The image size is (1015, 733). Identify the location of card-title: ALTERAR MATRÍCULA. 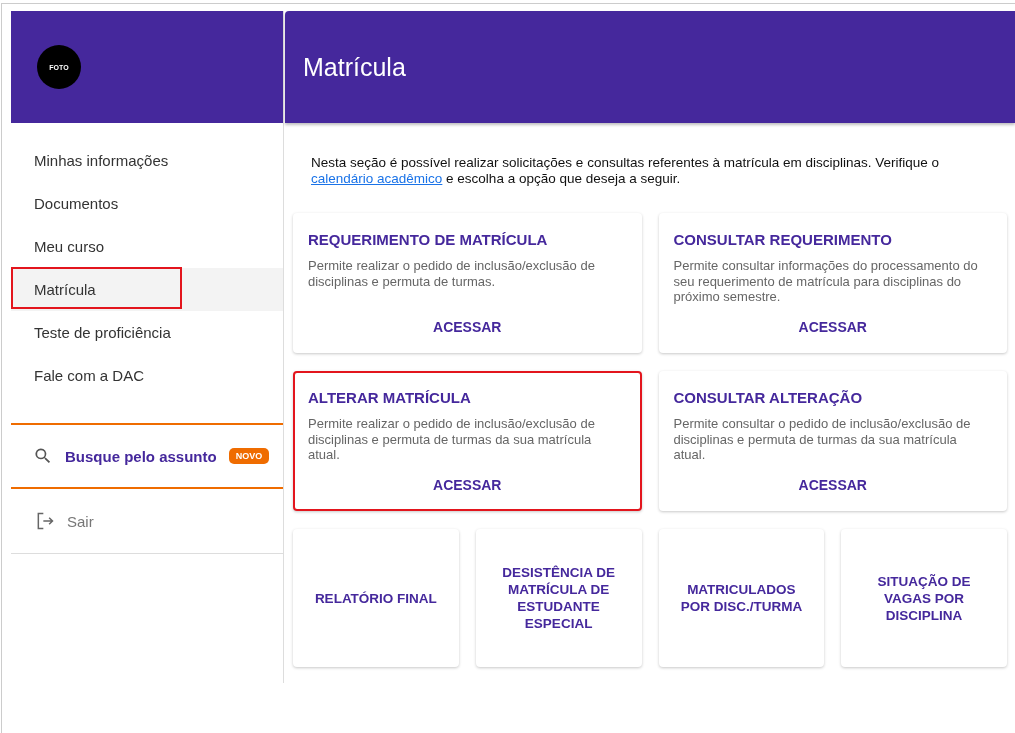
(390, 397).